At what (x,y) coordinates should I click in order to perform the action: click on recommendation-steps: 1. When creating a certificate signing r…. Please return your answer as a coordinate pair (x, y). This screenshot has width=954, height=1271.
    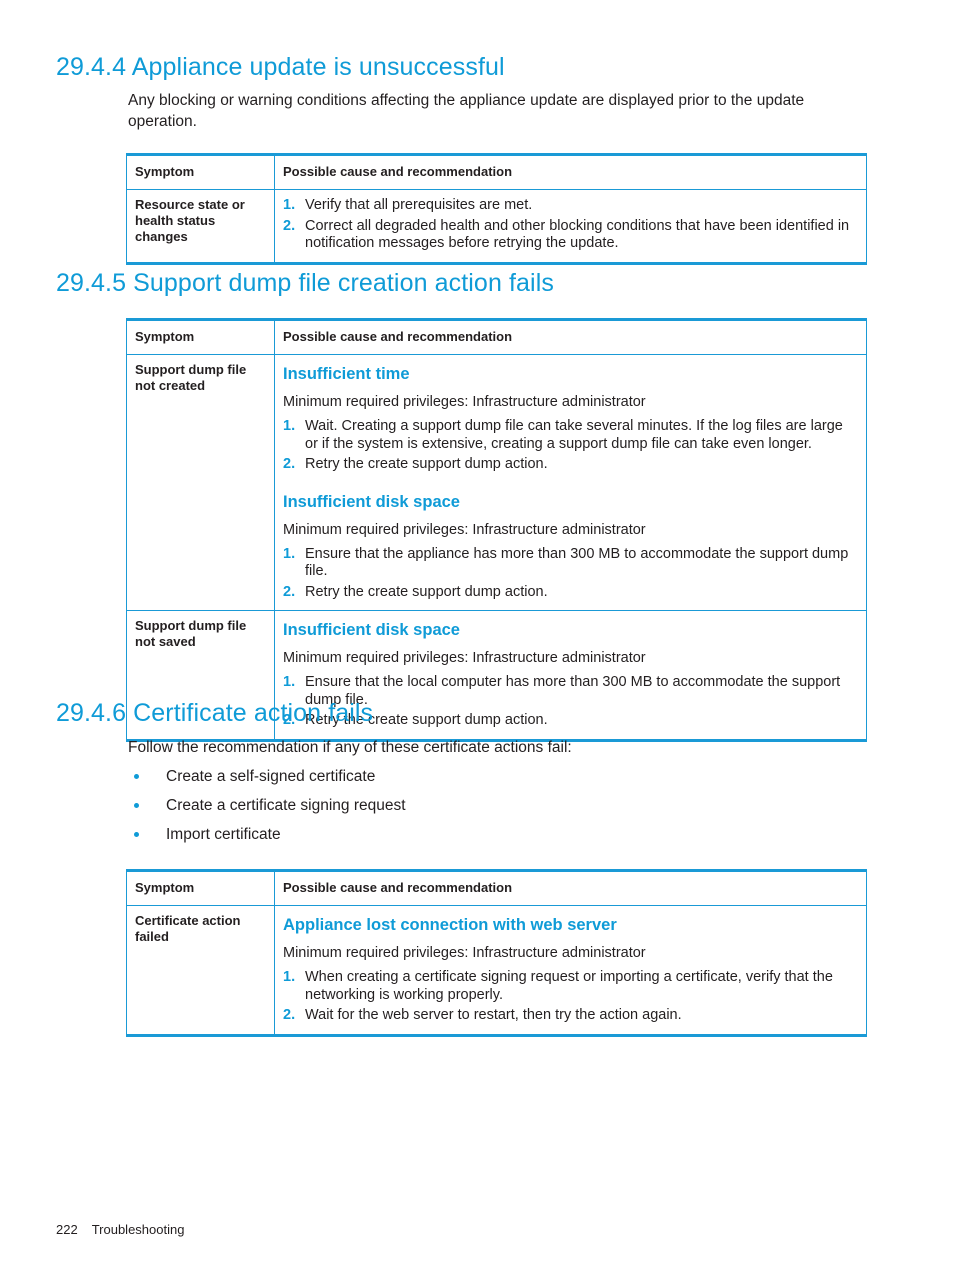
    Looking at the image, I should click on (570, 997).